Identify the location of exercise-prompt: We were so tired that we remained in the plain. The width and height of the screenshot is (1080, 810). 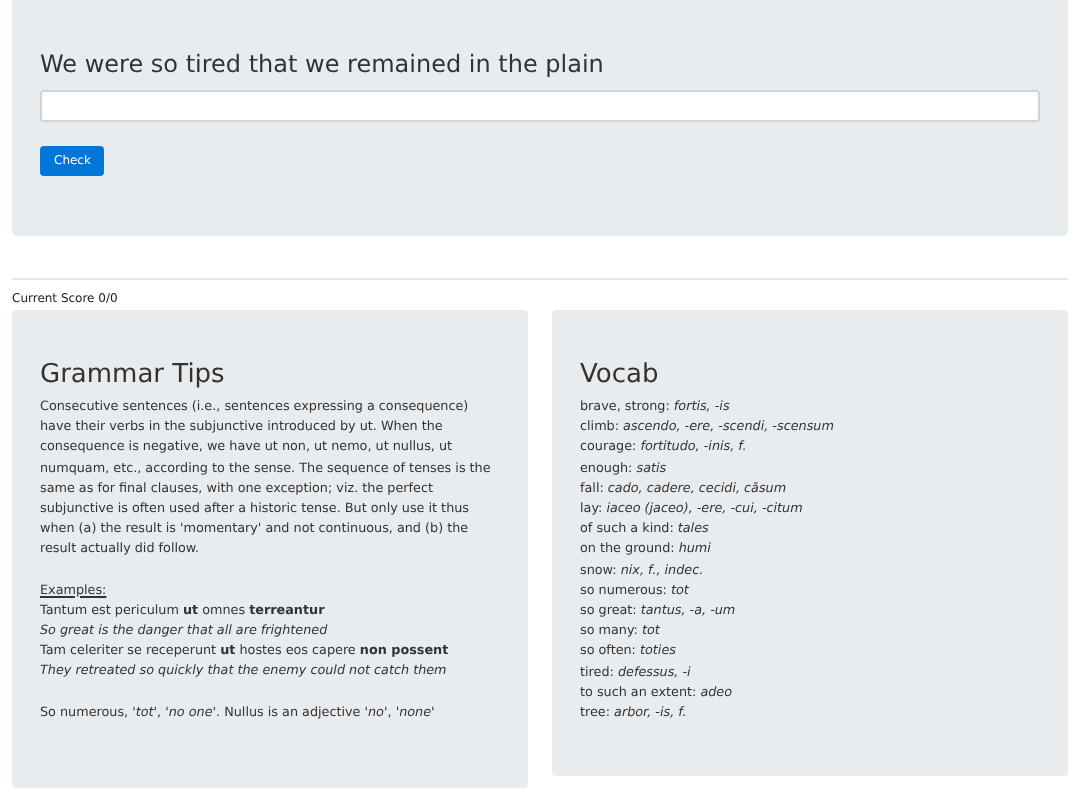
(323, 64).